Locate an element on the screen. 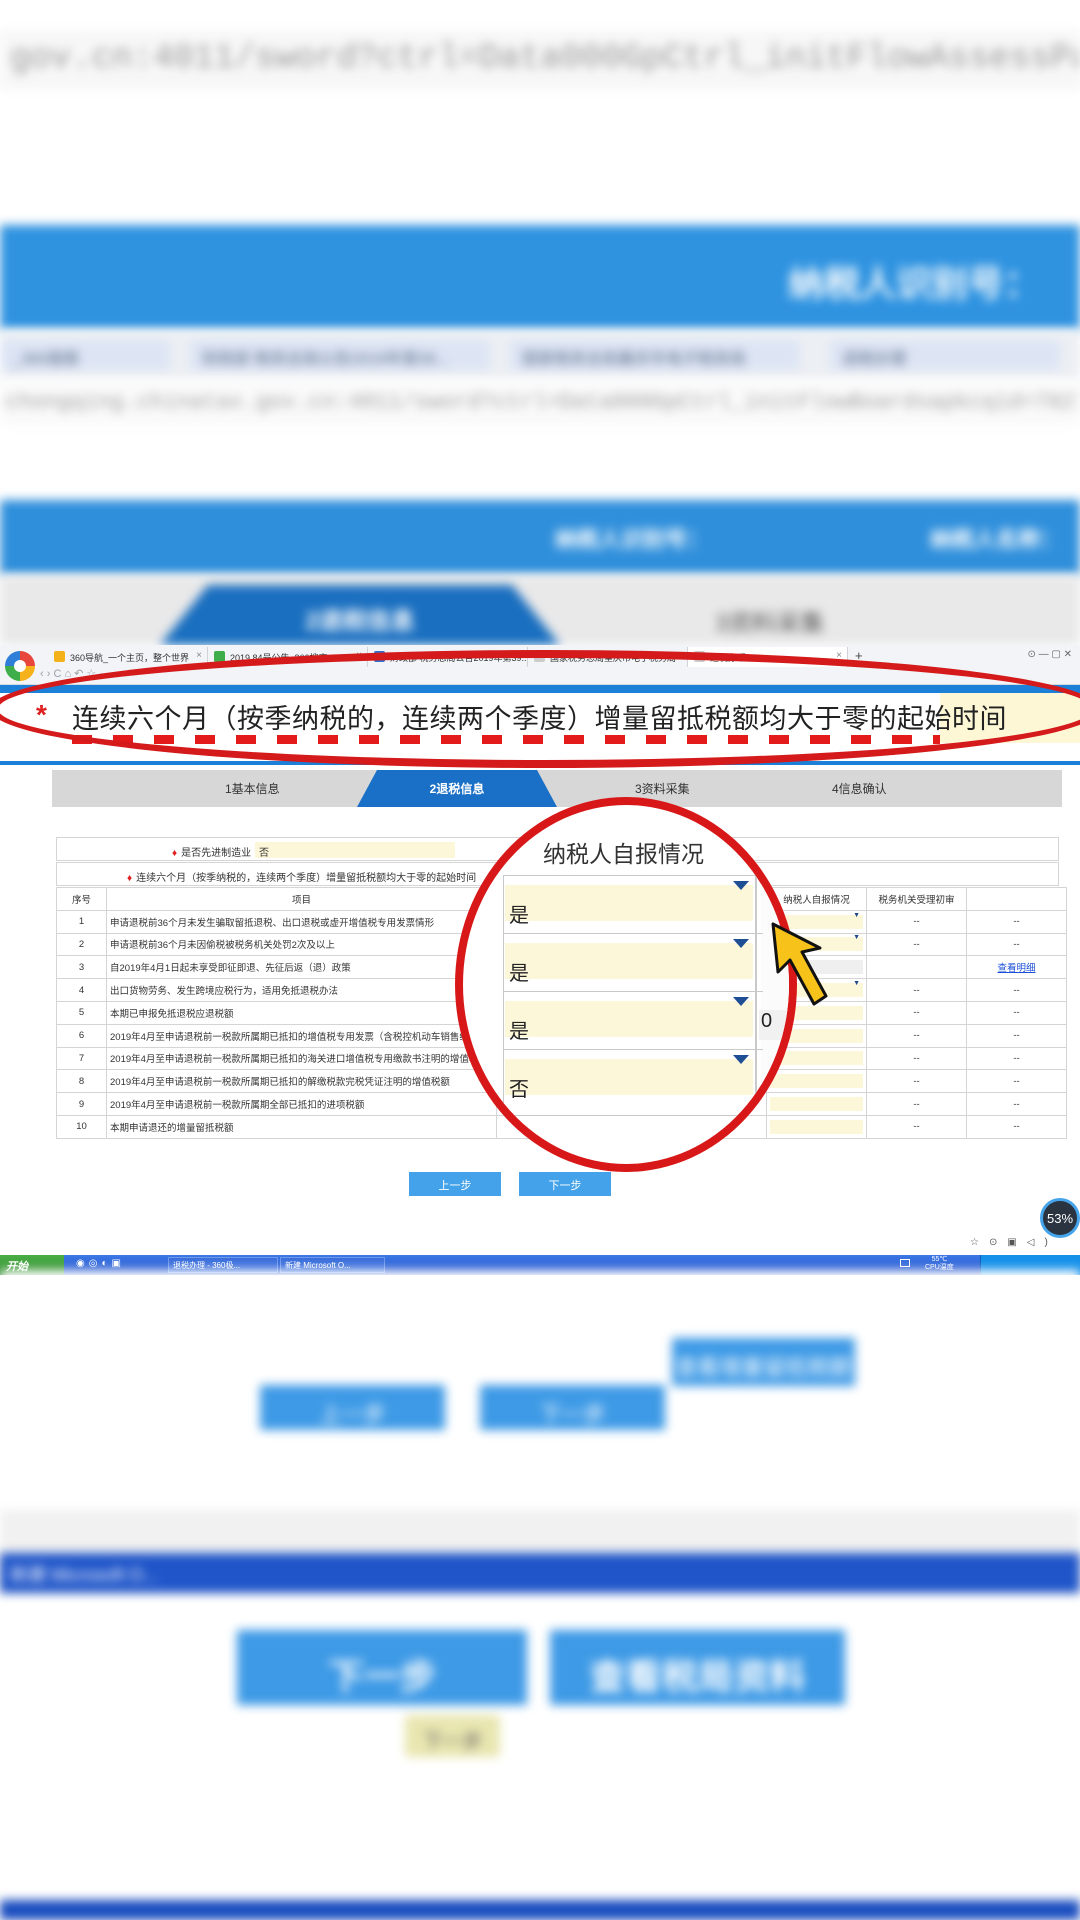 This screenshot has width=1080, height=1920. row-item: 2019年4月至申请退税前一税款所属期全部已抵扣的进项税额 is located at coordinates (301, 1104).